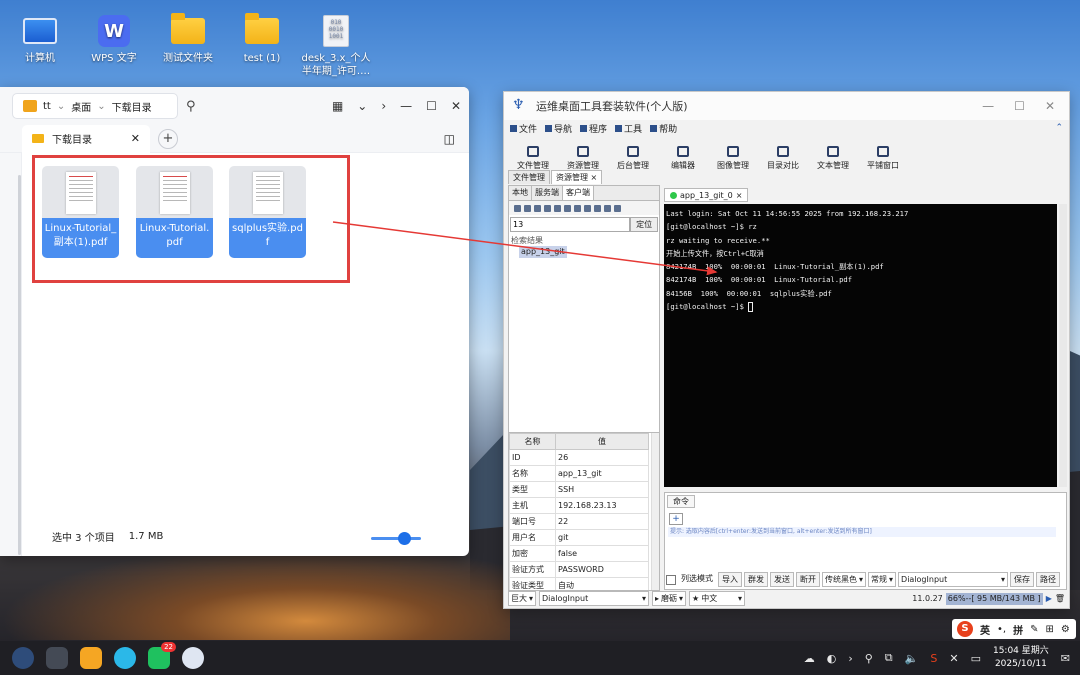  What do you see at coordinates (1049, 629) in the screenshot?
I see `toolbox-icon: ⊞` at bounding box center [1049, 629].